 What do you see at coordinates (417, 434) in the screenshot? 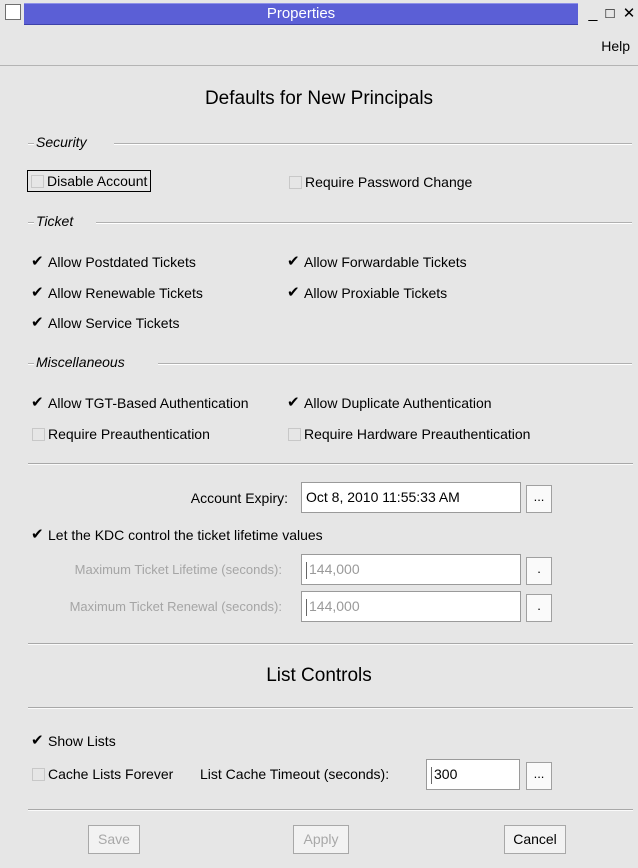
I see `checkbox-label: Require Hardware Preauthentication` at bounding box center [417, 434].